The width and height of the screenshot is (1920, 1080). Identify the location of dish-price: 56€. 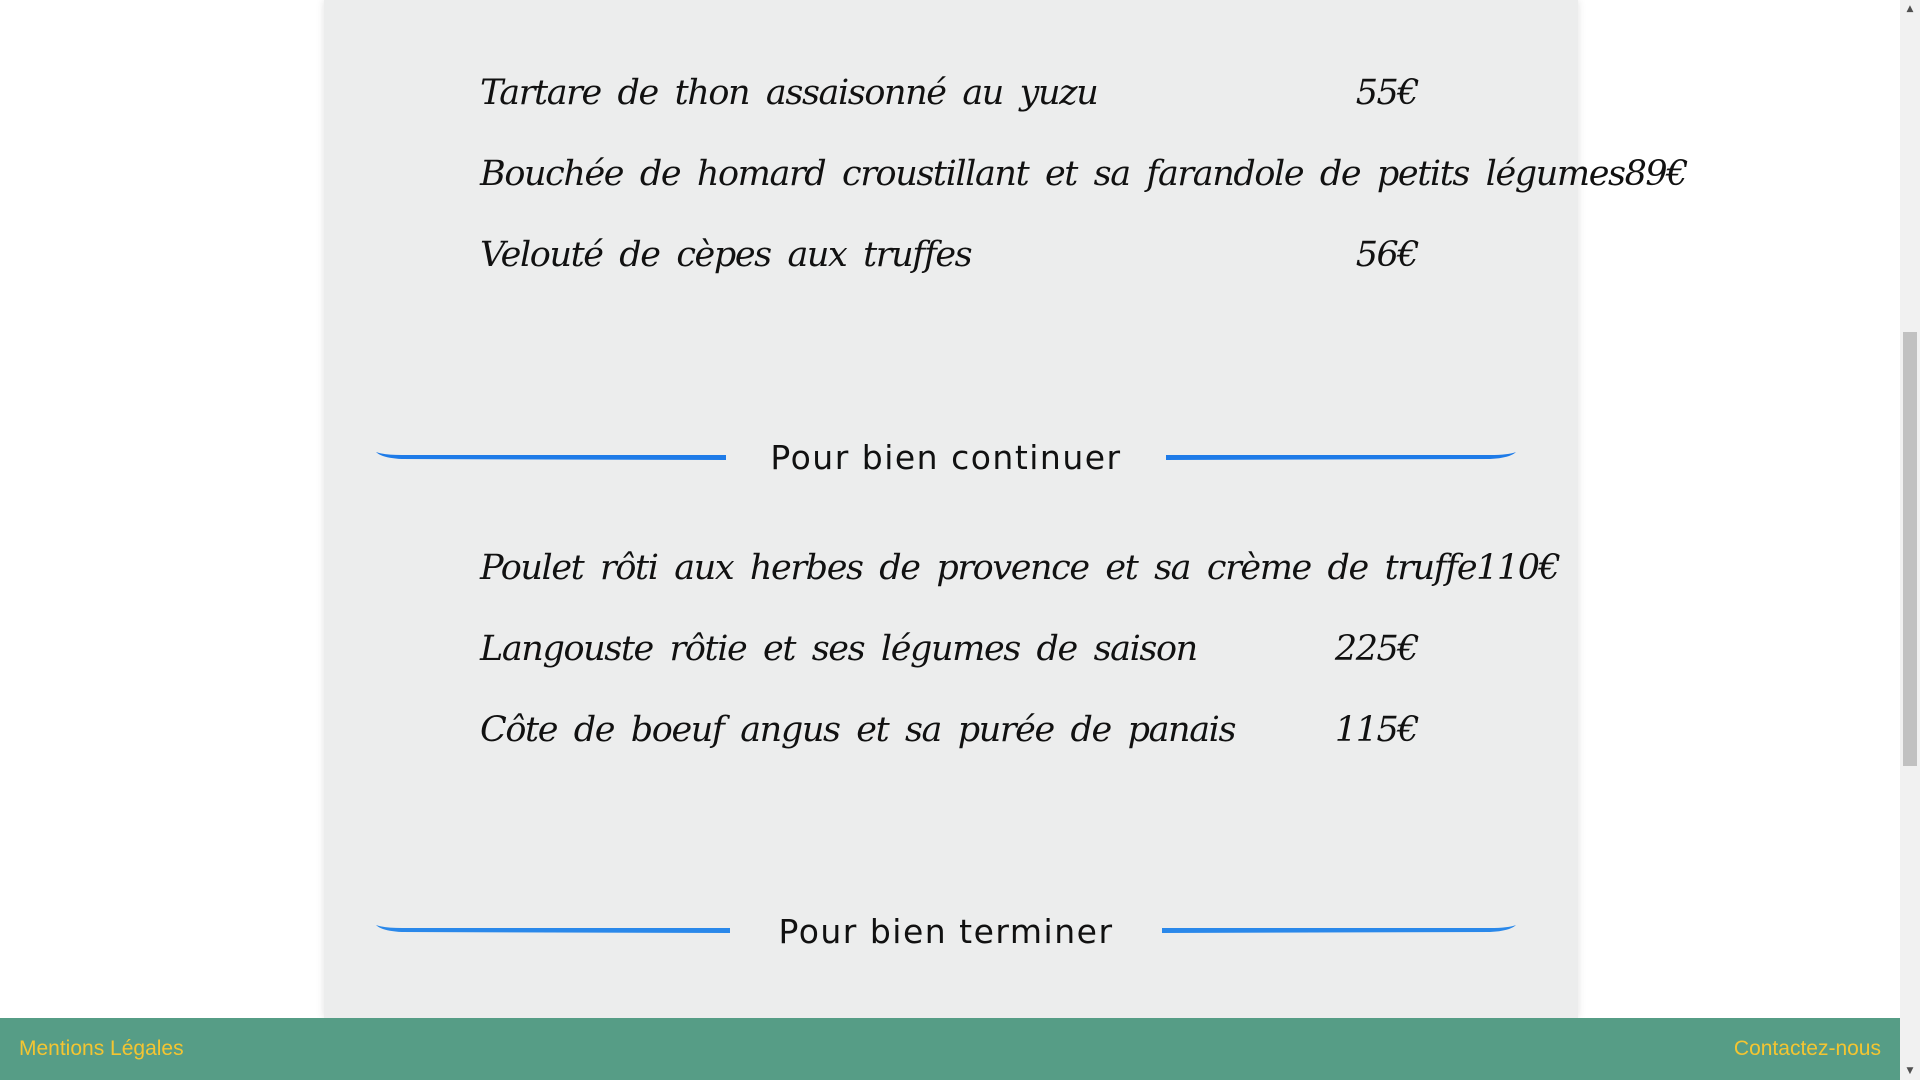
(1387, 254).